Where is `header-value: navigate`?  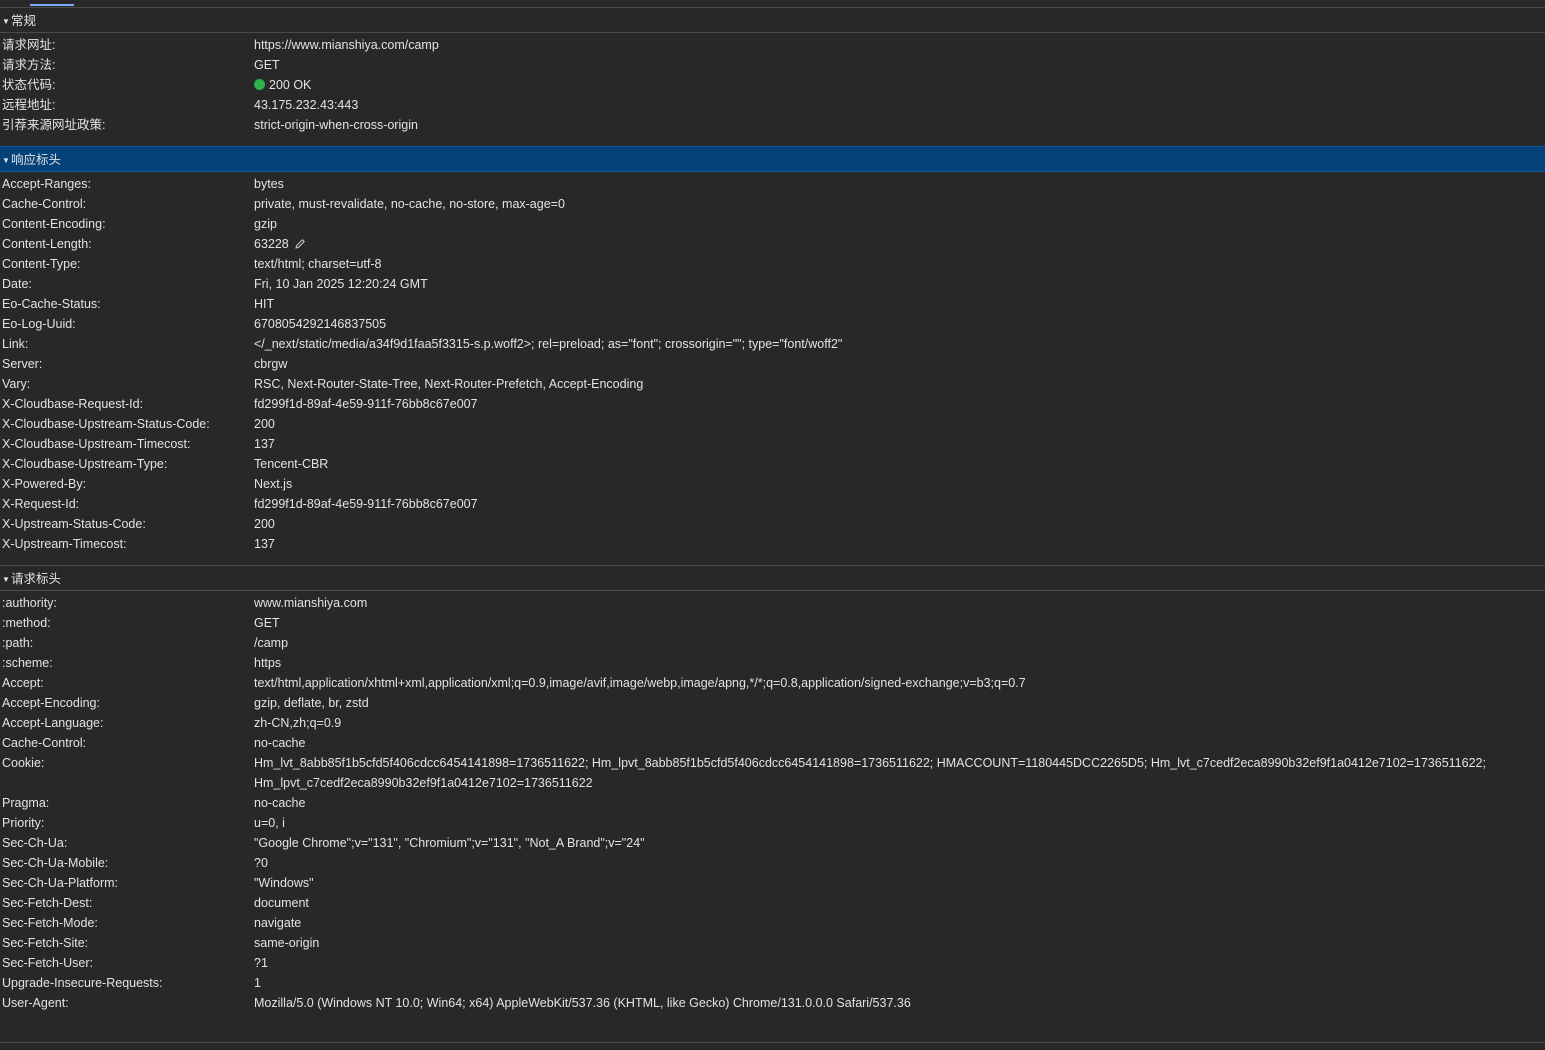
header-value: navigate is located at coordinates (278, 923).